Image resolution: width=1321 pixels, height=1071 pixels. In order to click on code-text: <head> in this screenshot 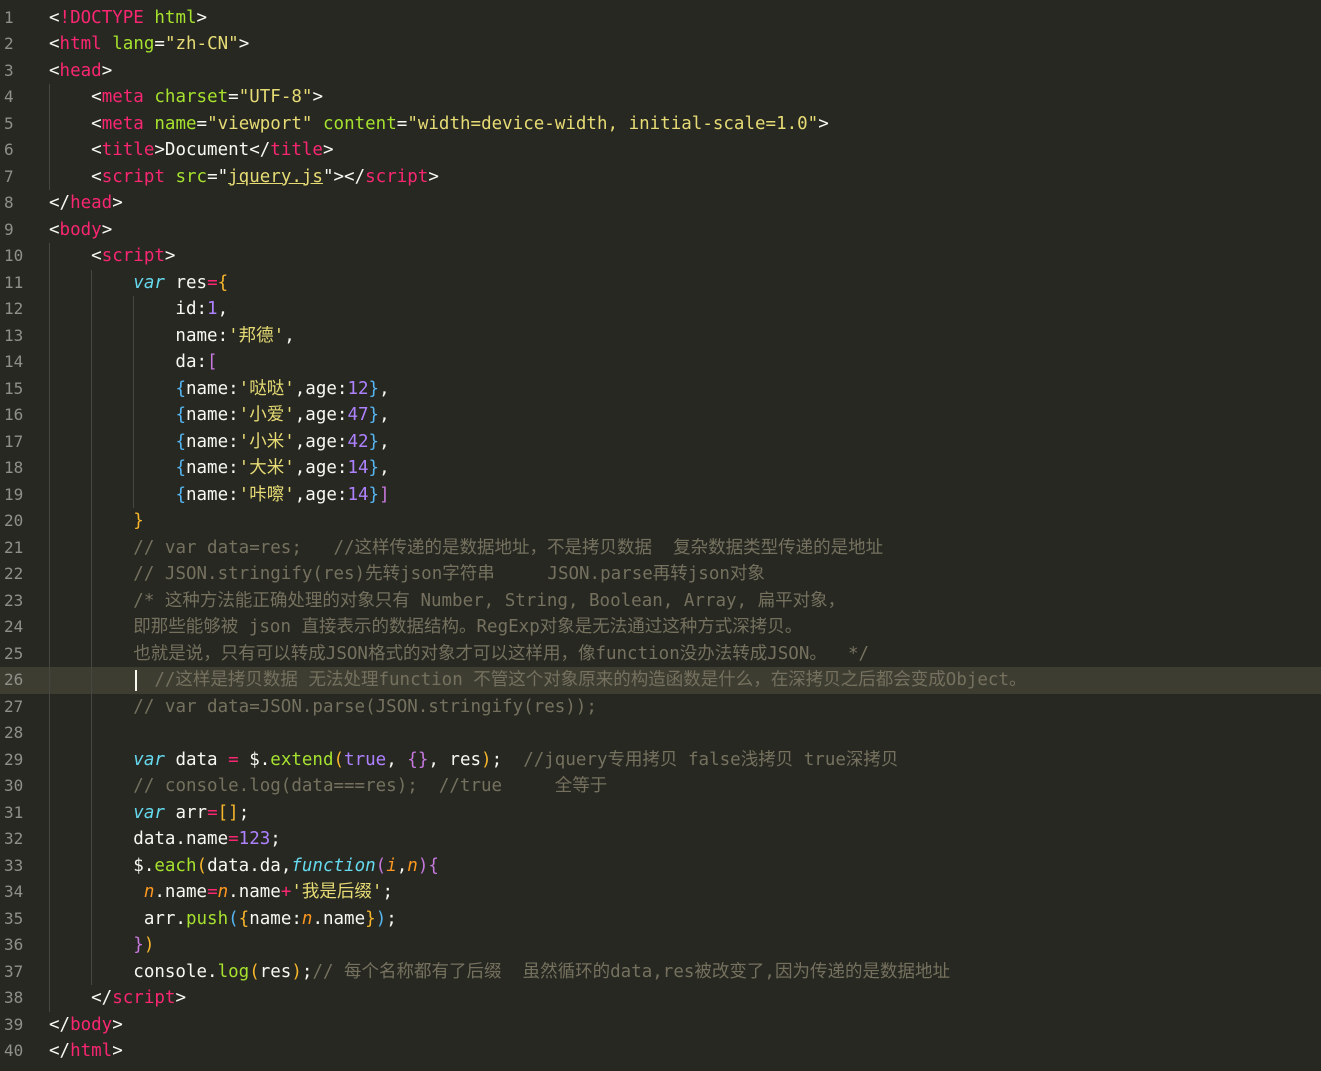, I will do `click(80, 71)`.